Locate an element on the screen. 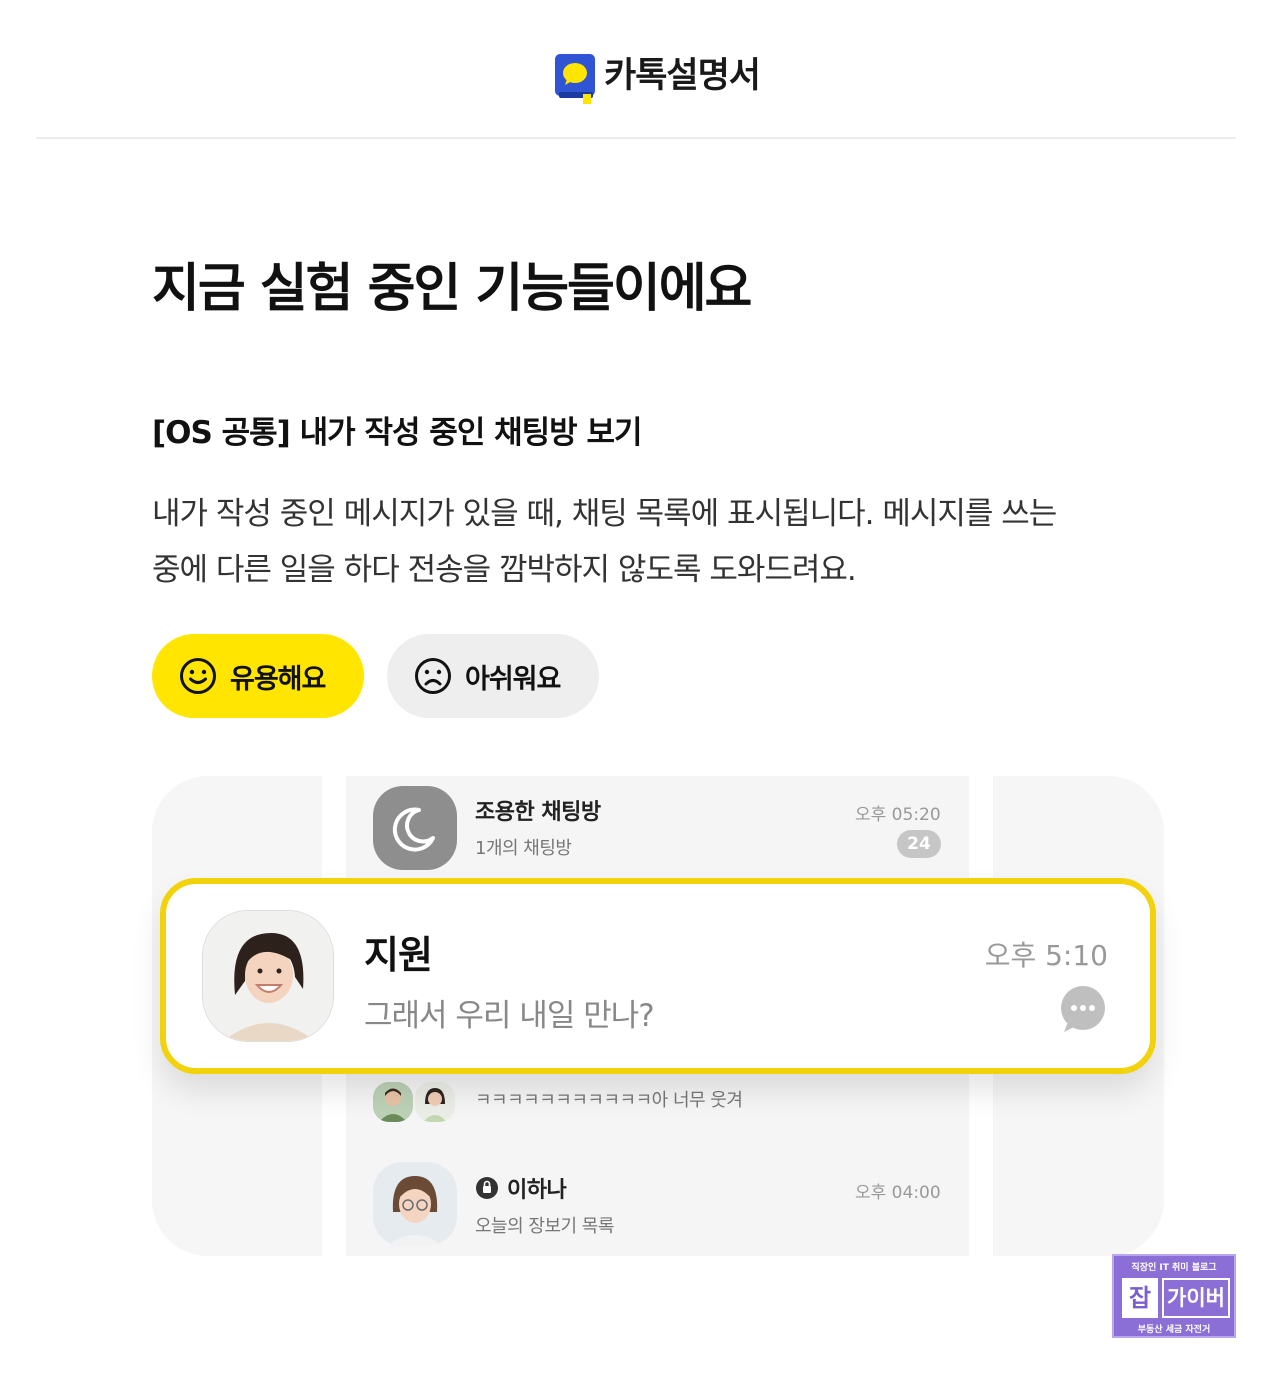 The width and height of the screenshot is (1272, 1374). useful-button: 유용해요 is located at coordinates (258, 676).